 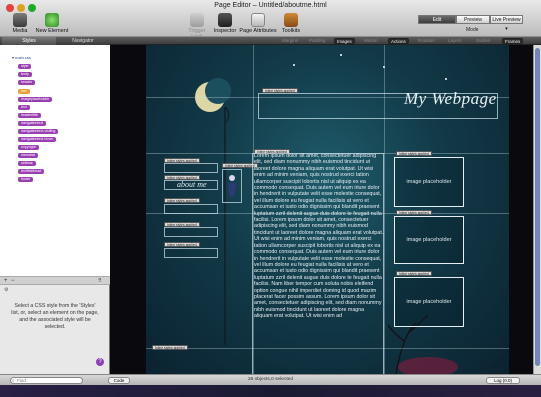 What do you see at coordinates (38, 131) in the screenshot?
I see `style-item: navigationtext-visiting` at bounding box center [38, 131].